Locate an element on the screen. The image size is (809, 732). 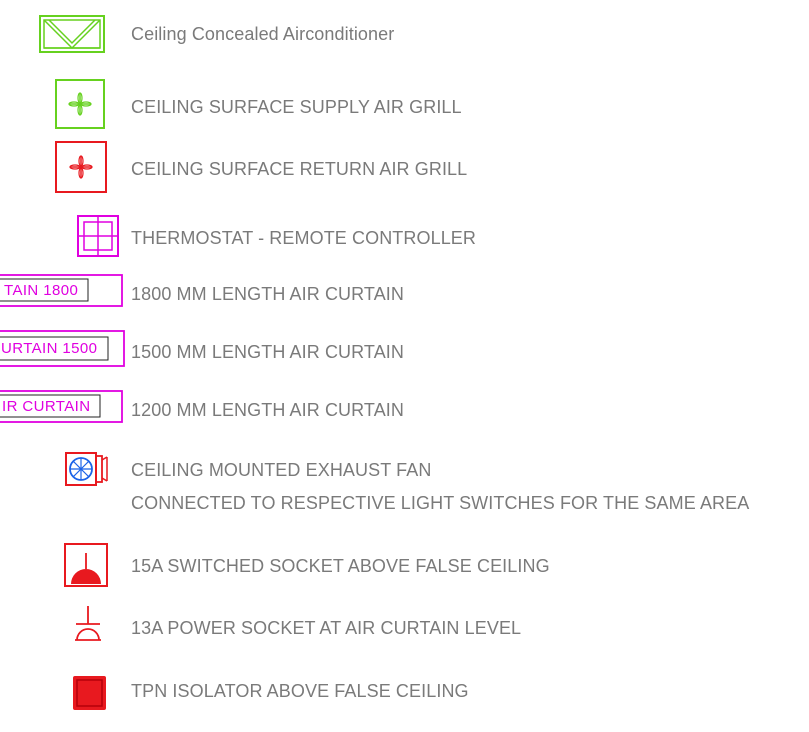
legend-label: 13A POWER SOCKET AT AIR CURTAIN LEVEL is located at coordinates (326, 628).